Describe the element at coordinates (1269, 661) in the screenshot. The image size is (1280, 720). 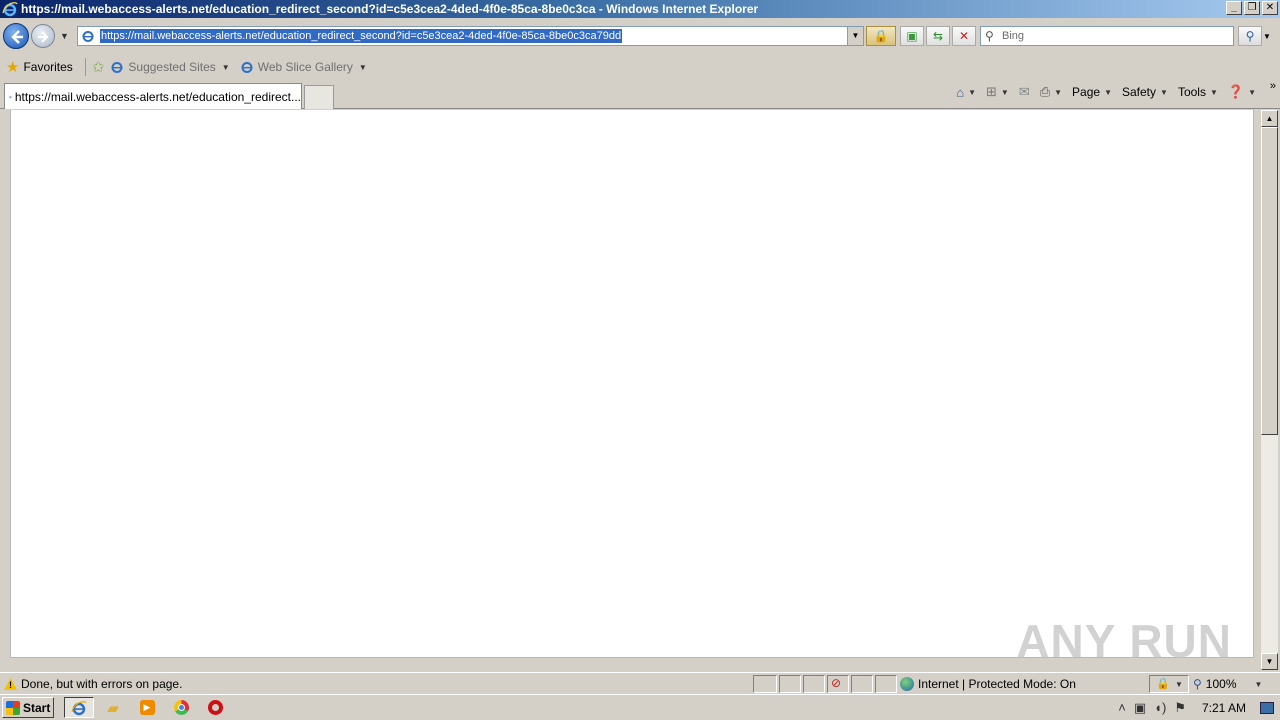
I see `scroll-down-button: ▼` at that location.